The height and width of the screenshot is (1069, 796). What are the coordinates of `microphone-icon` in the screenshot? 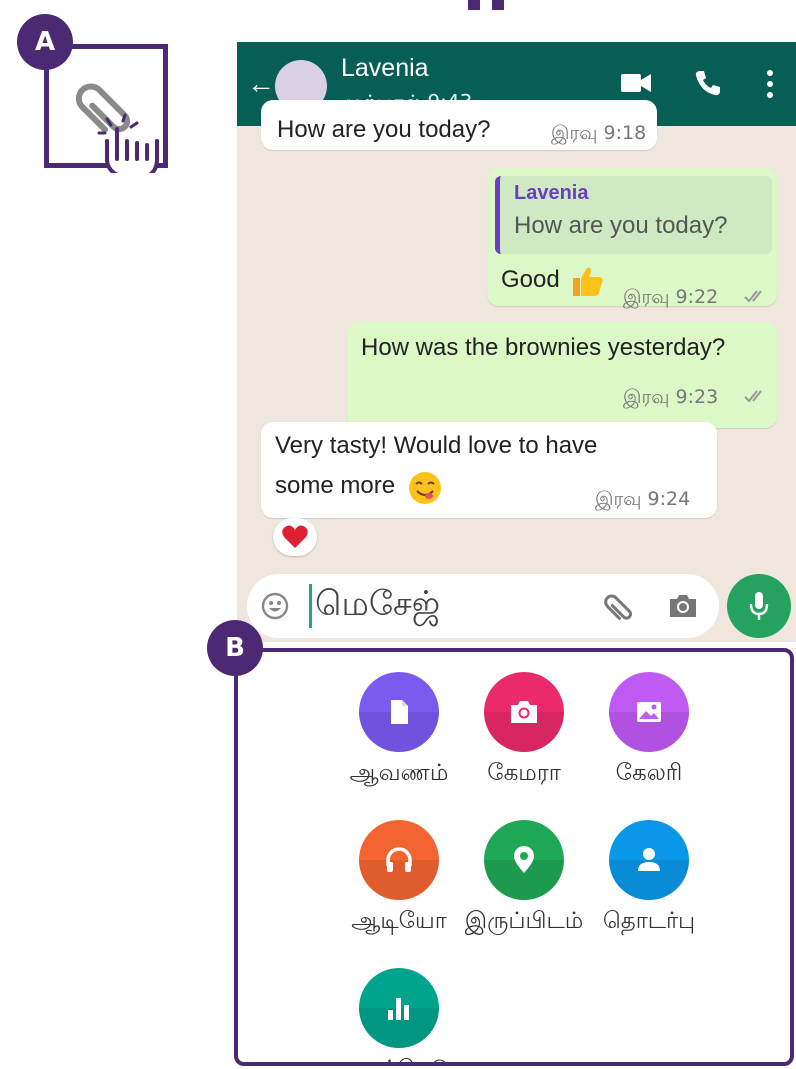 It's located at (759, 606).